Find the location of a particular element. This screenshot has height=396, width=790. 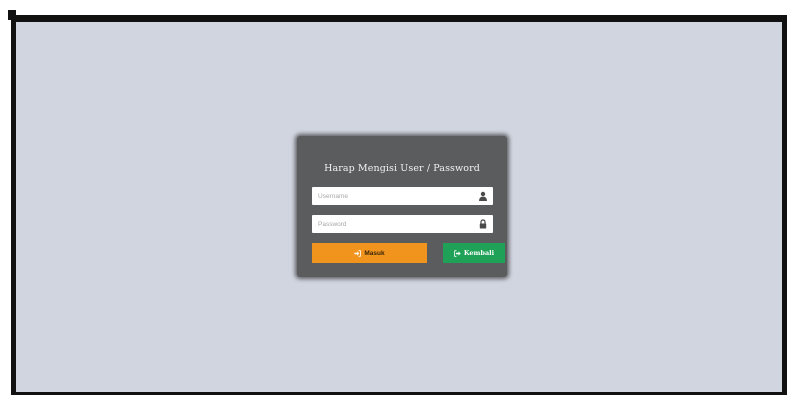

kembali-label: Kembali is located at coordinates (479, 253).